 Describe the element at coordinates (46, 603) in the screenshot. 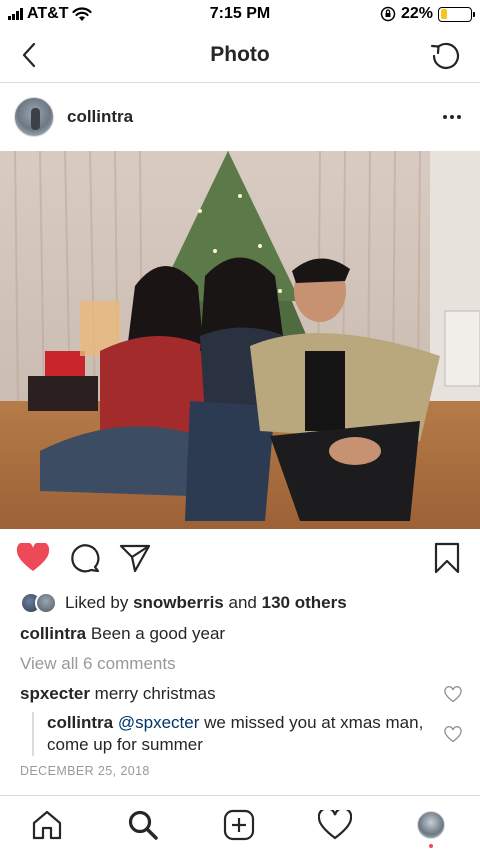

I see `liker-avatar` at that location.